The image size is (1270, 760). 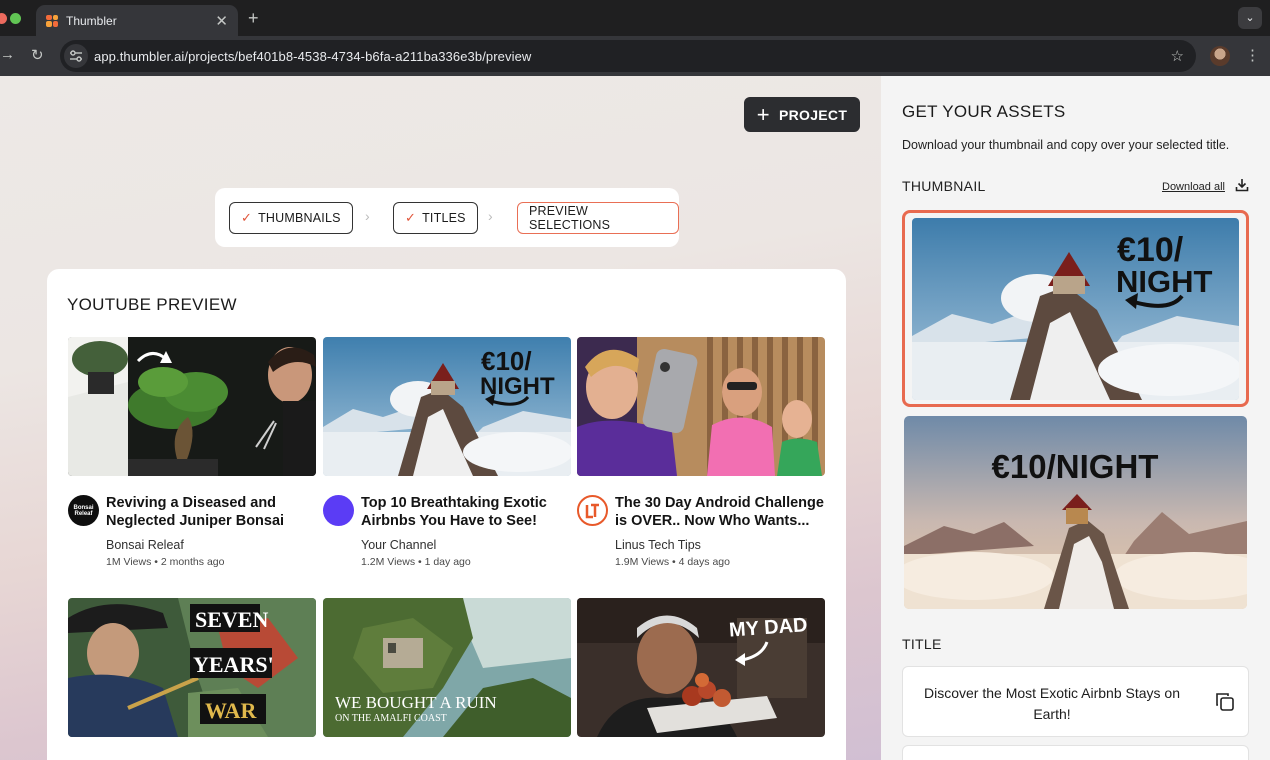 I want to click on site-settings-icon, so click(x=76, y=56).